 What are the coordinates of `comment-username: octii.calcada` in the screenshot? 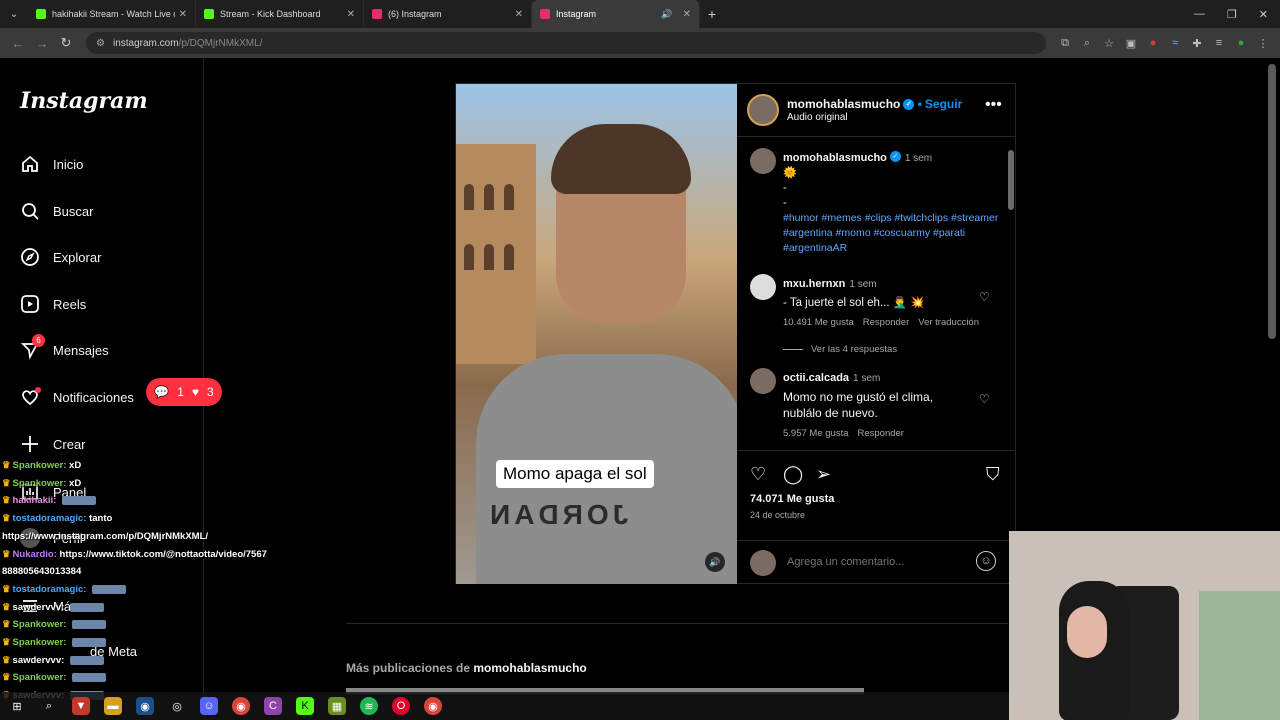 It's located at (816, 378).